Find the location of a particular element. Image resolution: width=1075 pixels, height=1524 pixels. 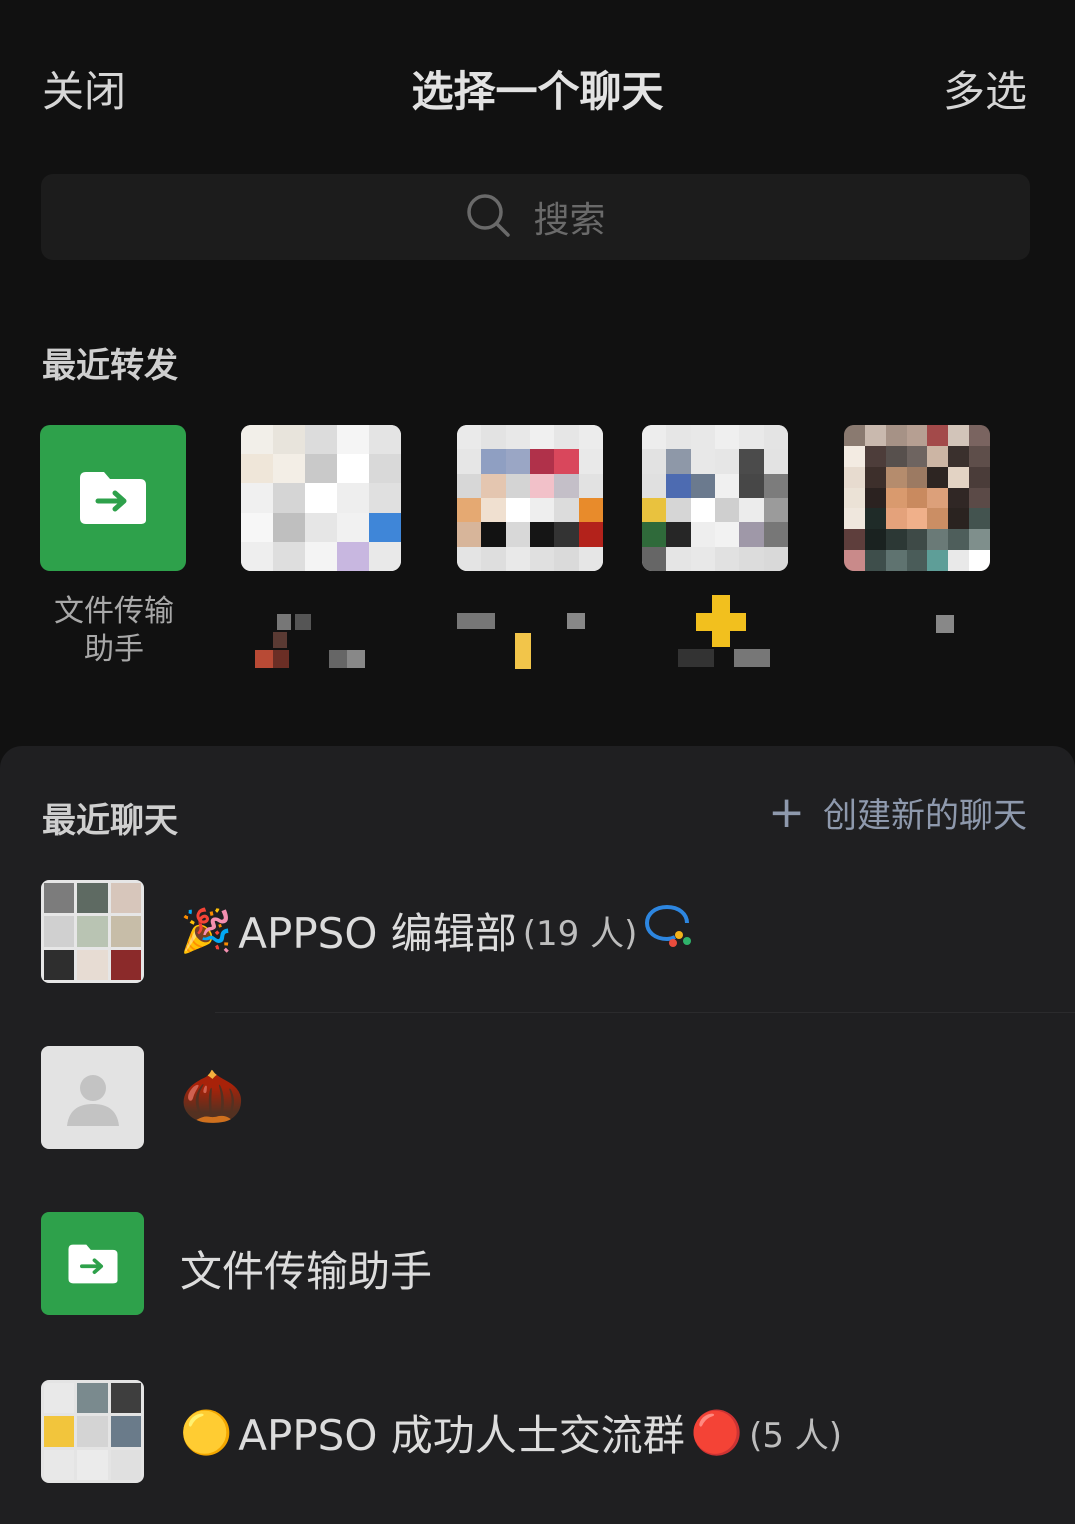

recent-forward-label: 文件传输 助手 is located at coordinates (114, 630).